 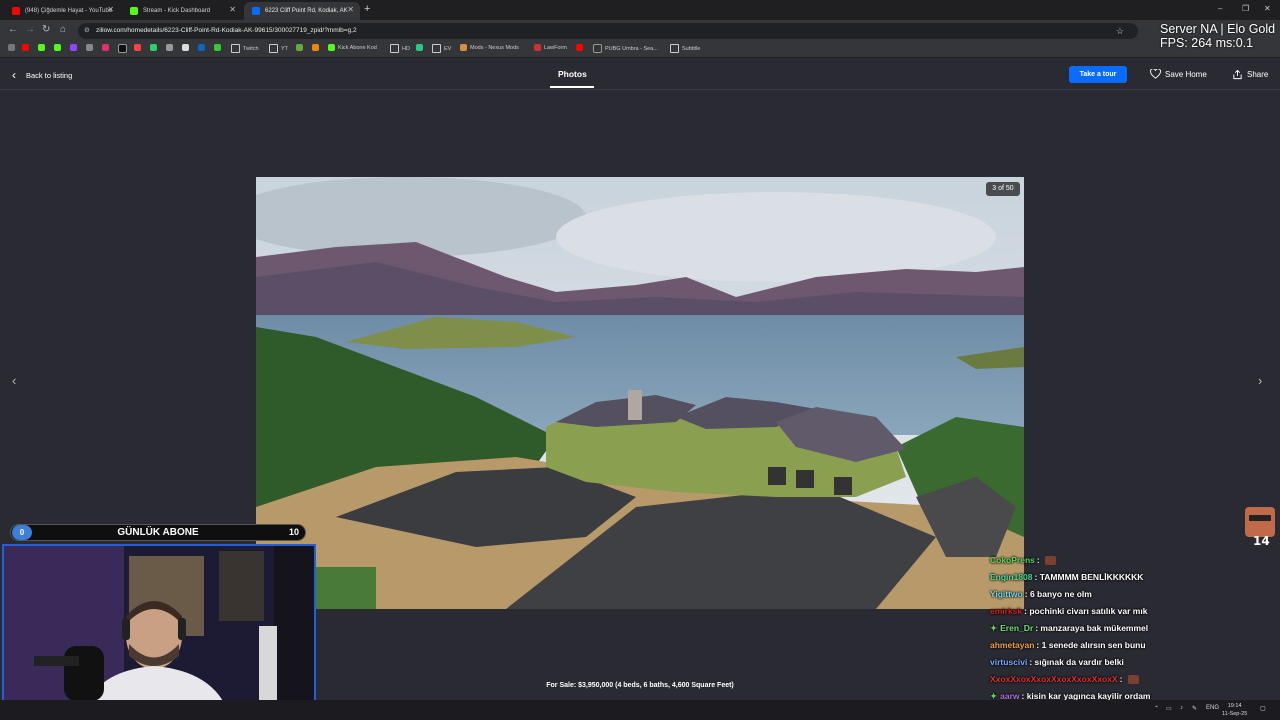 I want to click on bookmark-folder-subtitle: Subtitle, so click(x=685, y=48).